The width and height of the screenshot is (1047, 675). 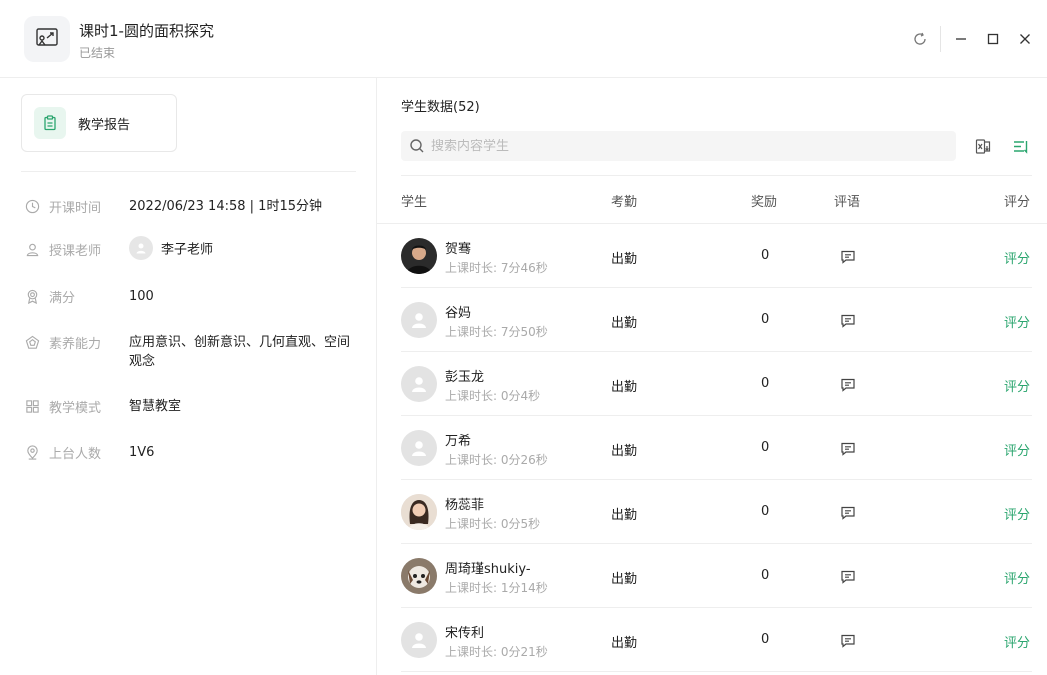 I want to click on clipboard-icon, so click(x=50, y=123).